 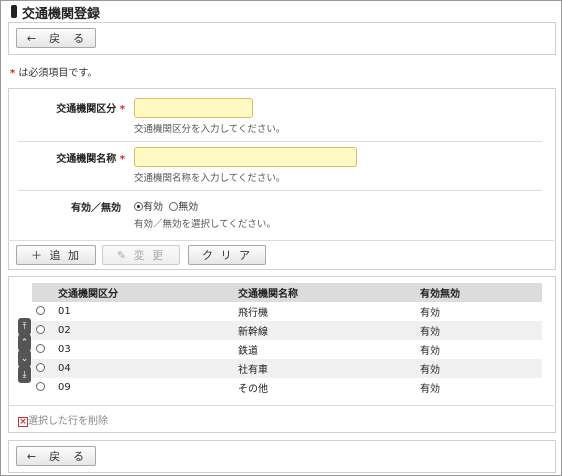 What do you see at coordinates (188, 207) in the screenshot?
I see `active-option-off-label: 無効` at bounding box center [188, 207].